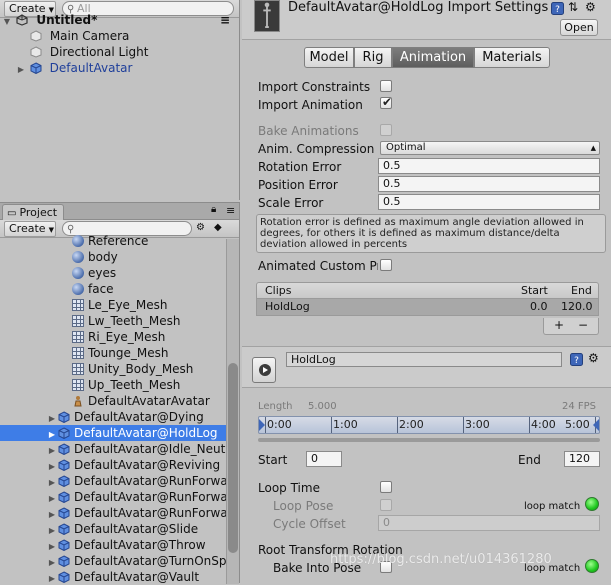 Image resolution: width=611 pixels, height=585 pixels. What do you see at coordinates (74, 69) in the screenshot?
I see `hierarchy-item-default-avatar: ▶ DefaultAvatar` at bounding box center [74, 69].